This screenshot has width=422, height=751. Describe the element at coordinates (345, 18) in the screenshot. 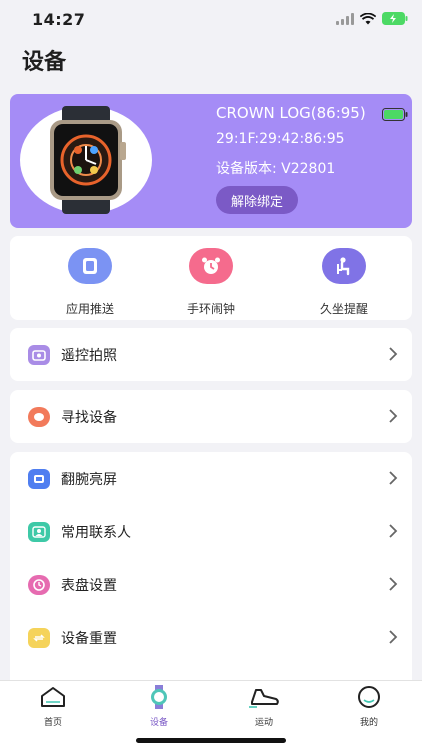

I see `signal-icon` at that location.